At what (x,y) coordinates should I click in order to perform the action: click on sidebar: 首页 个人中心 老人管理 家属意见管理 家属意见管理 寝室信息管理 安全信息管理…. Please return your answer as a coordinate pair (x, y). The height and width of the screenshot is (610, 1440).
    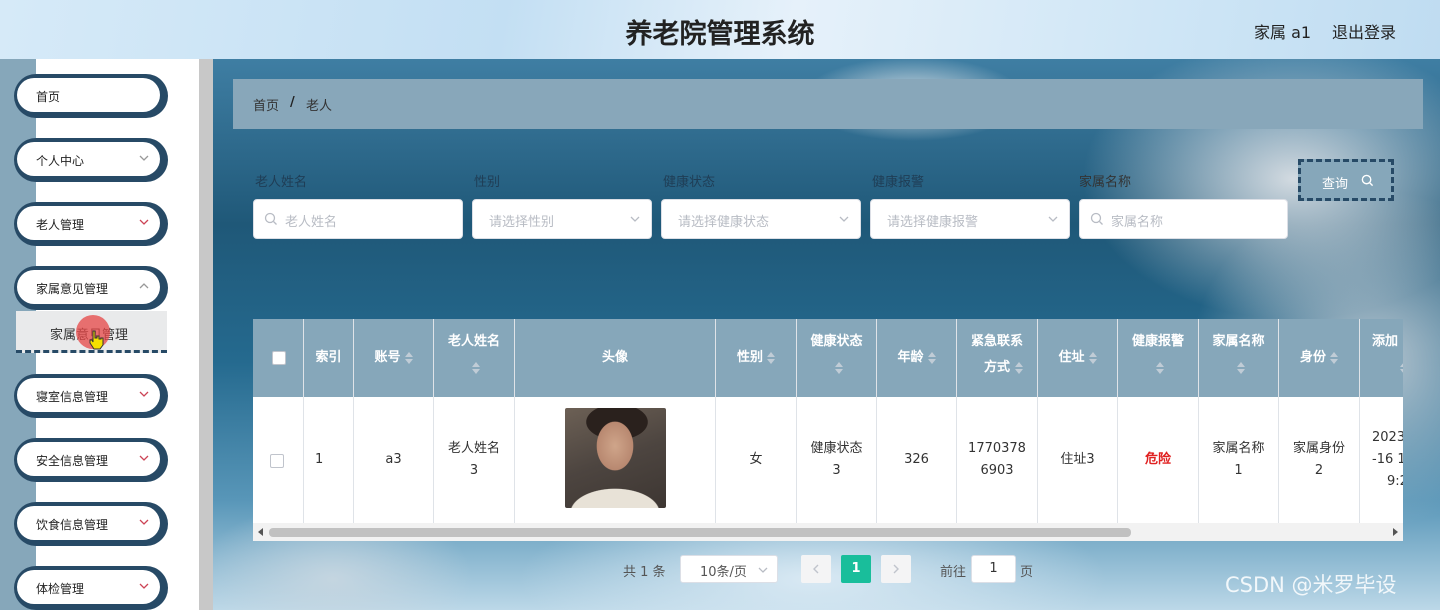
    Looking at the image, I should click on (106, 334).